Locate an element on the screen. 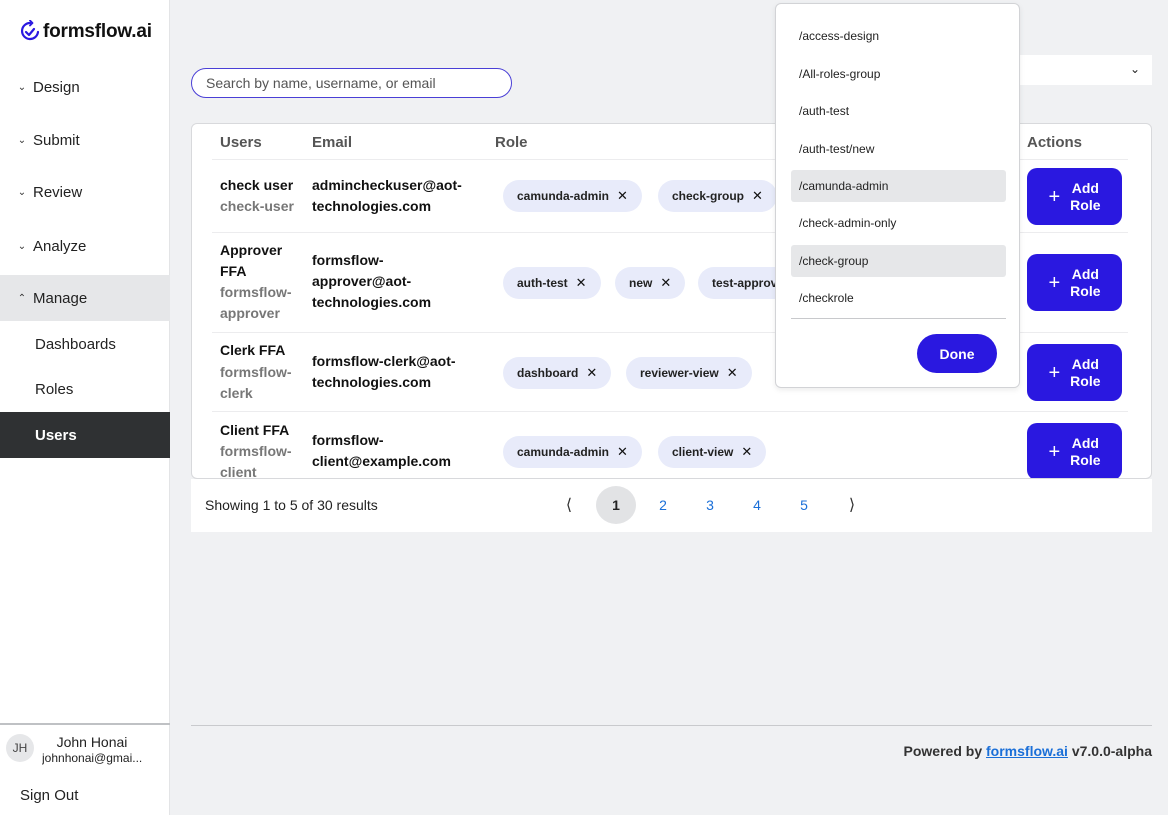 This screenshot has width=1168, height=815. nav-review-label: Review is located at coordinates (58, 192).